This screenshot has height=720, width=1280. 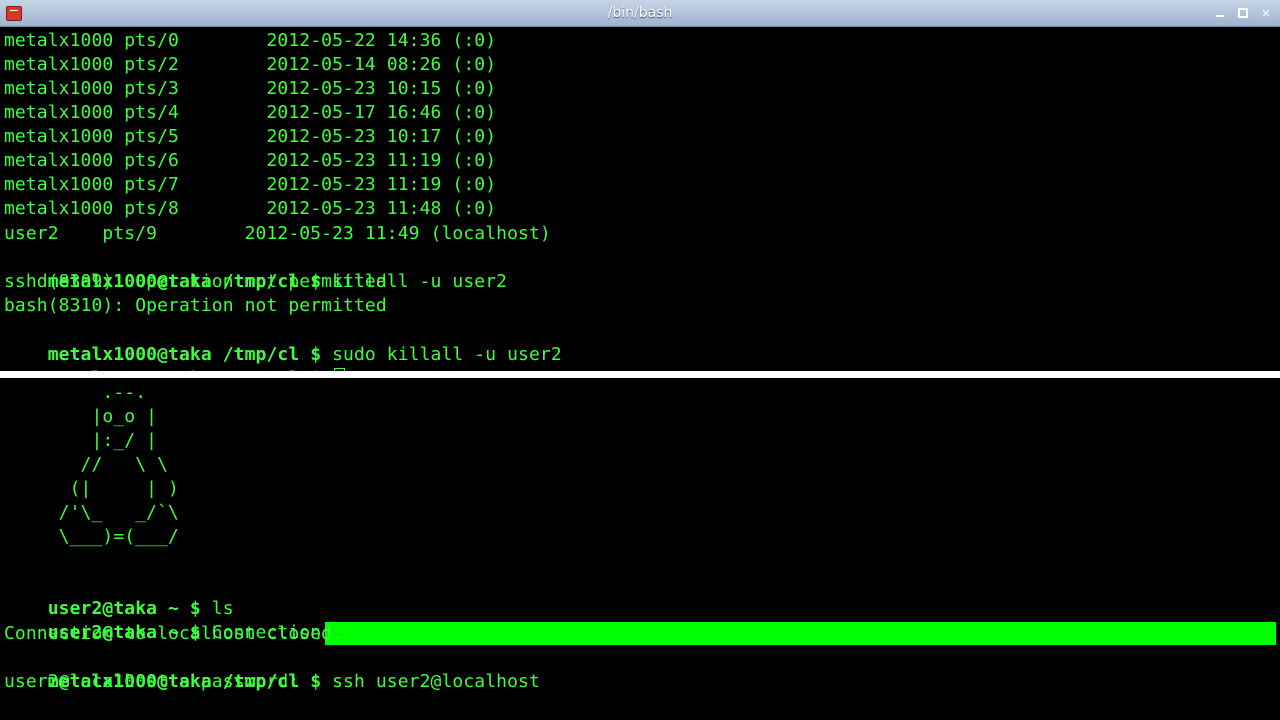 I want to click on who-line: metalx1000 pts/5 2012-05-23 10:17 (:0), so click(x=250, y=136).